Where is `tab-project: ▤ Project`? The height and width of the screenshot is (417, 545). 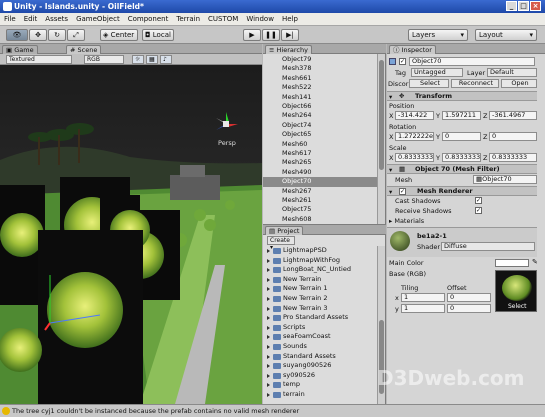
tab-project: ▤ Project is located at coordinates (284, 230).